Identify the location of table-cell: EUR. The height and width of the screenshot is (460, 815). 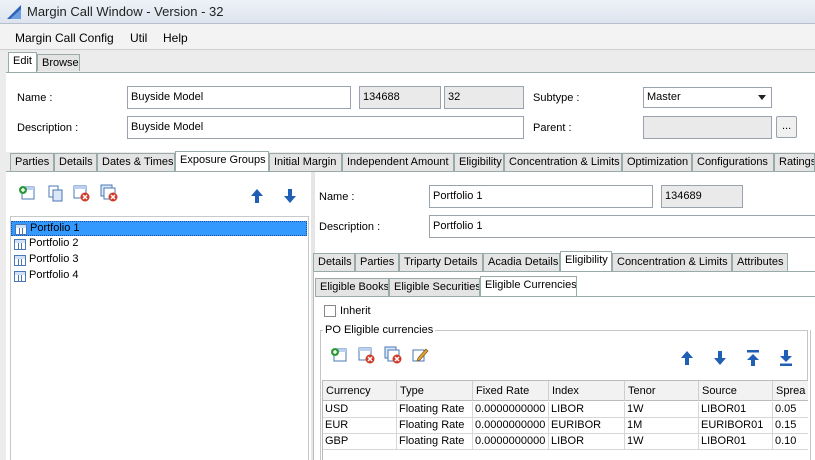
(360, 426).